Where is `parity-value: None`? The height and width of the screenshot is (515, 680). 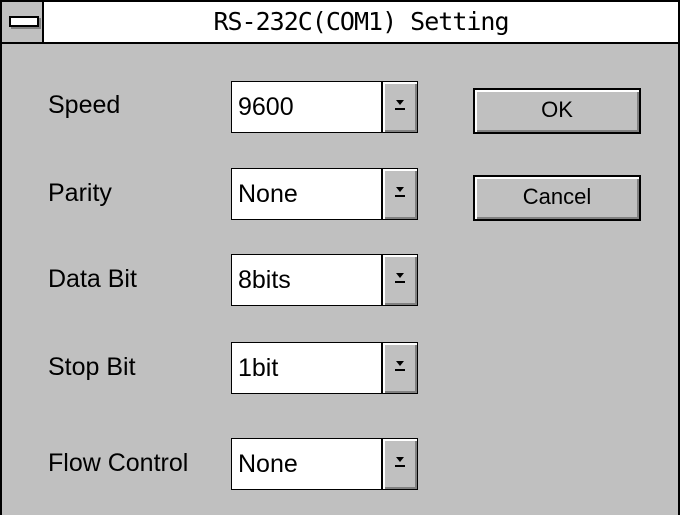
parity-value: None is located at coordinates (268, 194).